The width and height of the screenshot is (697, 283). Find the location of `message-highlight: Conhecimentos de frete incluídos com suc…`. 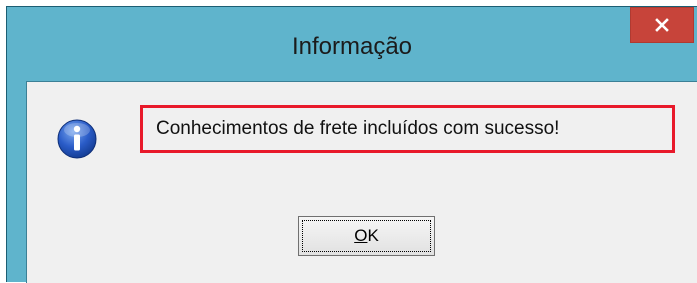

message-highlight: Conhecimentos de frete incluídos com suc… is located at coordinates (407, 129).